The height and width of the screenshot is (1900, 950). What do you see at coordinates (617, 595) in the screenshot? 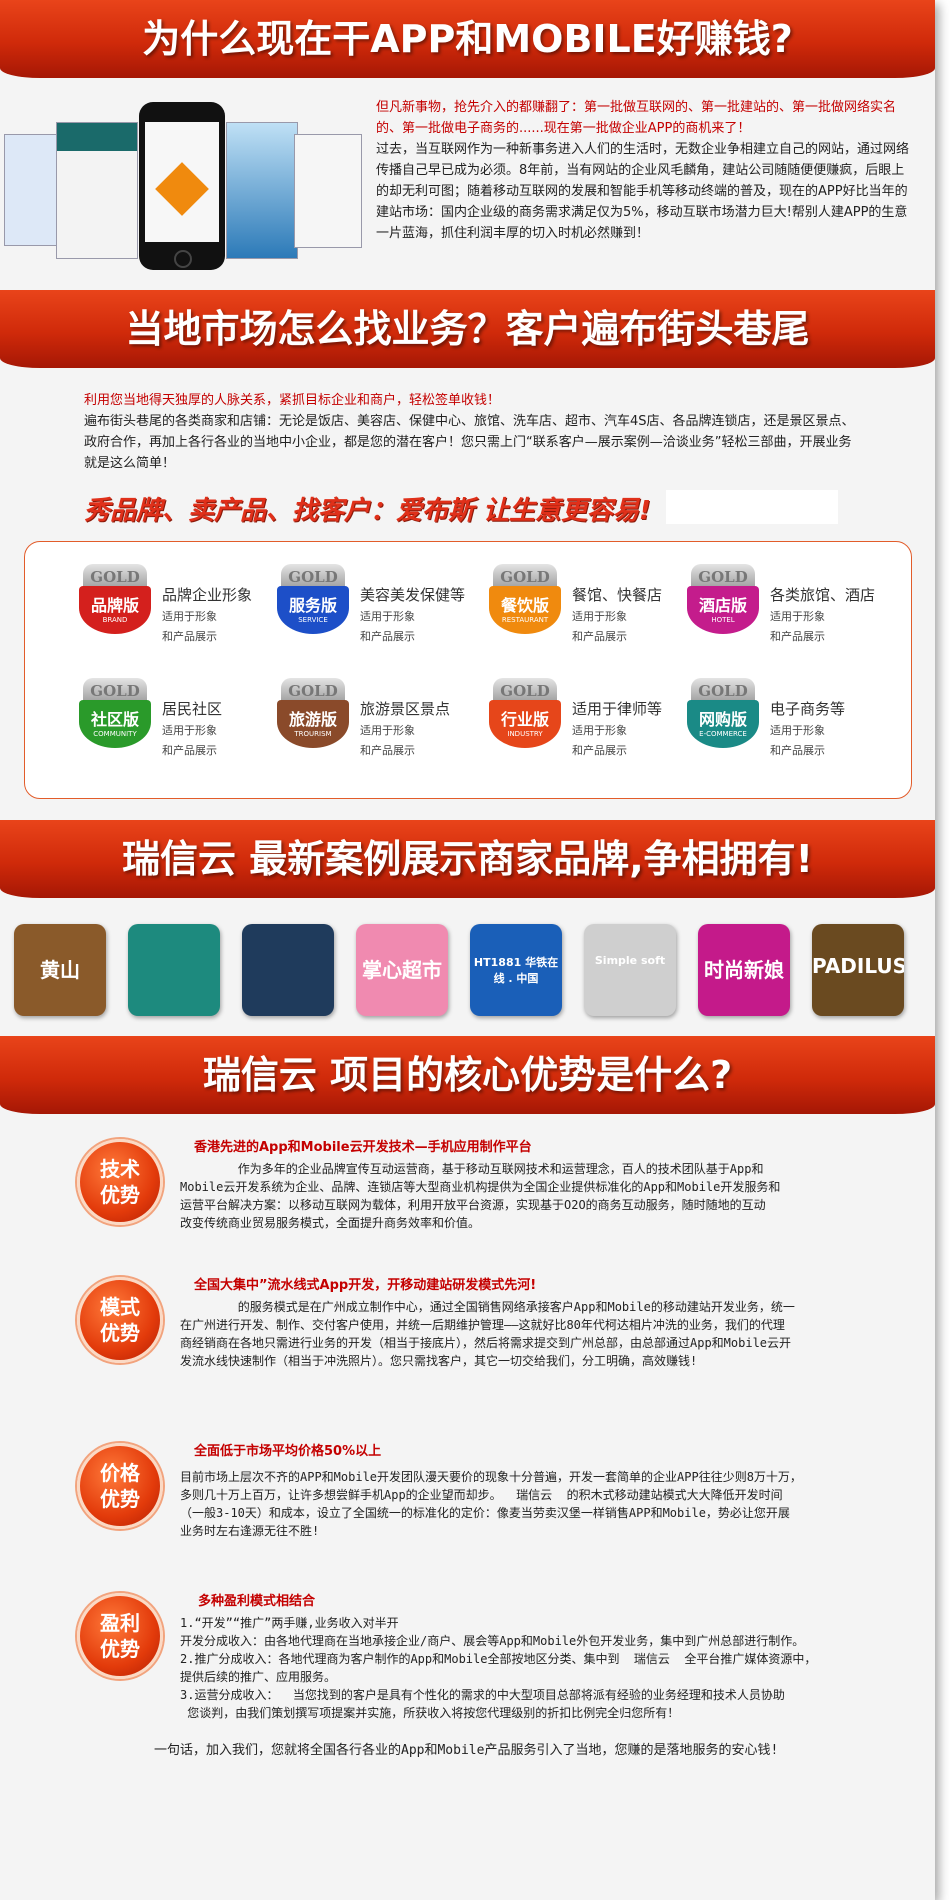
I see `edition-title: 餐馆、快餐店` at bounding box center [617, 595].